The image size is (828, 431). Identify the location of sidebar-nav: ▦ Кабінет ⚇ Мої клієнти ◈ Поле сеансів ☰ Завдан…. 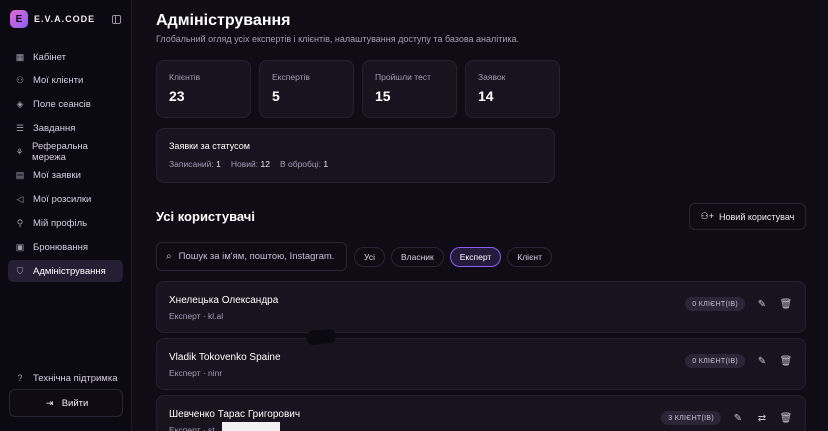
(65, 164).